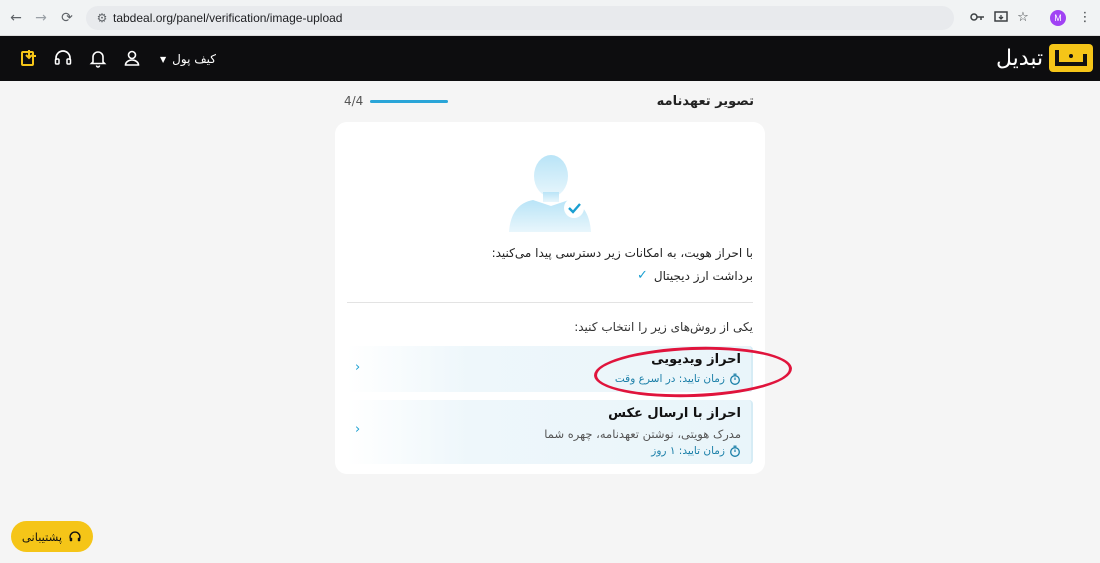 The width and height of the screenshot is (1100, 563). Describe the element at coordinates (1085, 18) in the screenshot. I see `browser-menu-icon: ⋮` at that location.